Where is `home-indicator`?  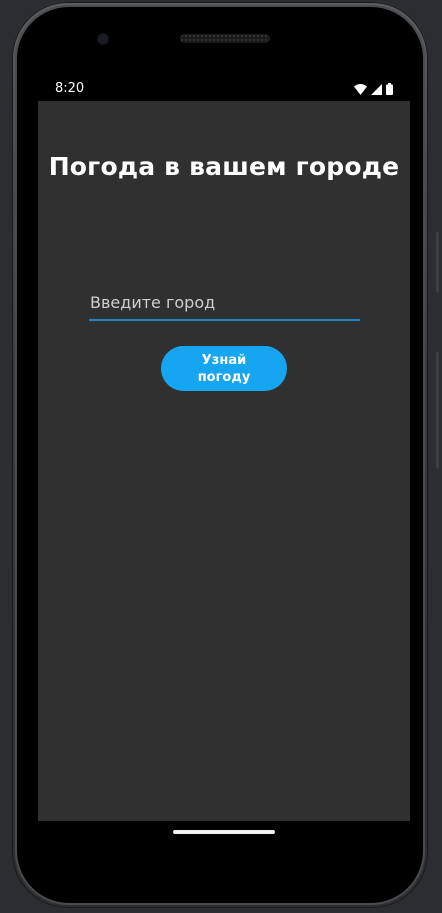 home-indicator is located at coordinates (224, 832).